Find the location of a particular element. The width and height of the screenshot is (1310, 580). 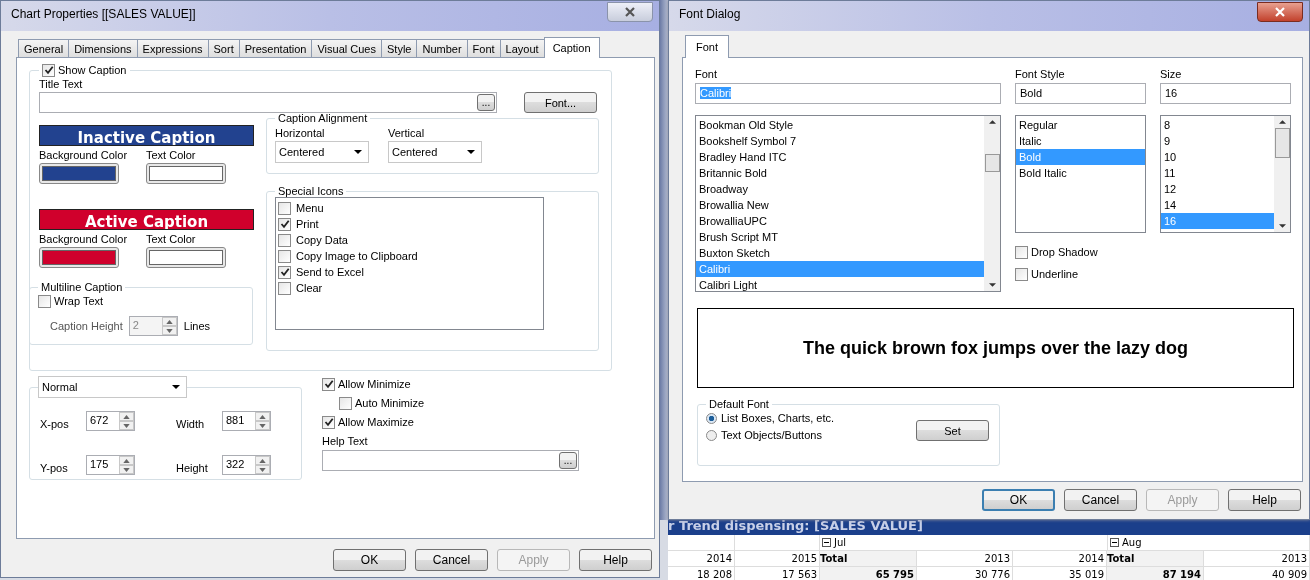

list-item: Bookshelf Symbol 7 is located at coordinates (840, 141).